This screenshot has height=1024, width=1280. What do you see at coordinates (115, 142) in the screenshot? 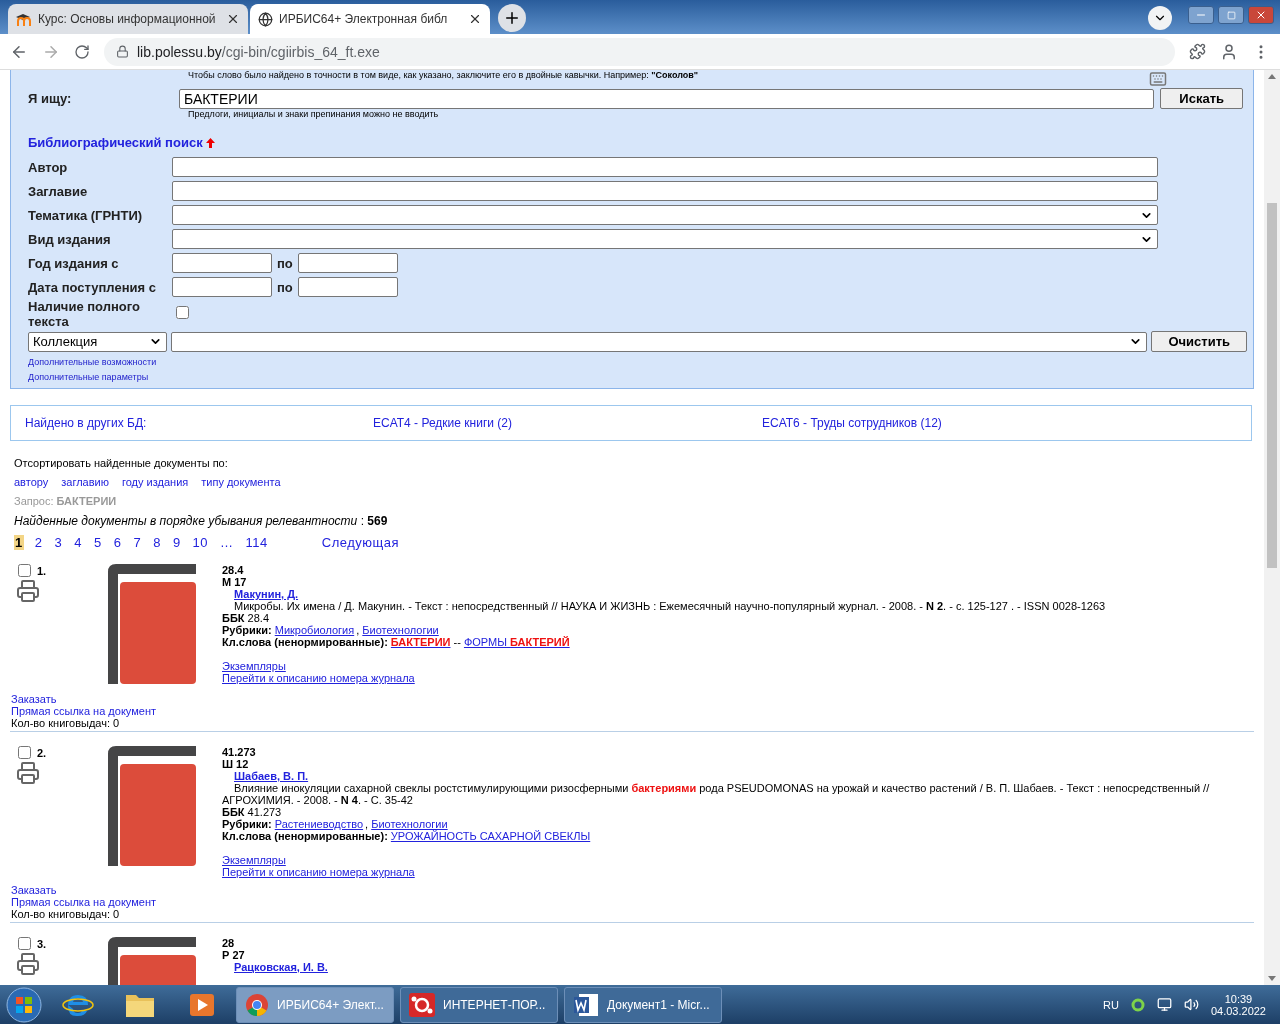
I see `section-title: Библиографический поиск` at bounding box center [115, 142].